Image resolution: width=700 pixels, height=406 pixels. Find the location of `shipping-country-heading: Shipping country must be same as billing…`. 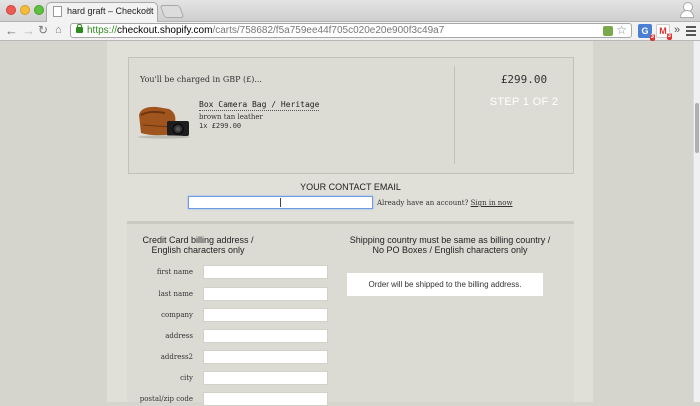

shipping-country-heading: Shipping country must be same as billing… is located at coordinates (450, 245).